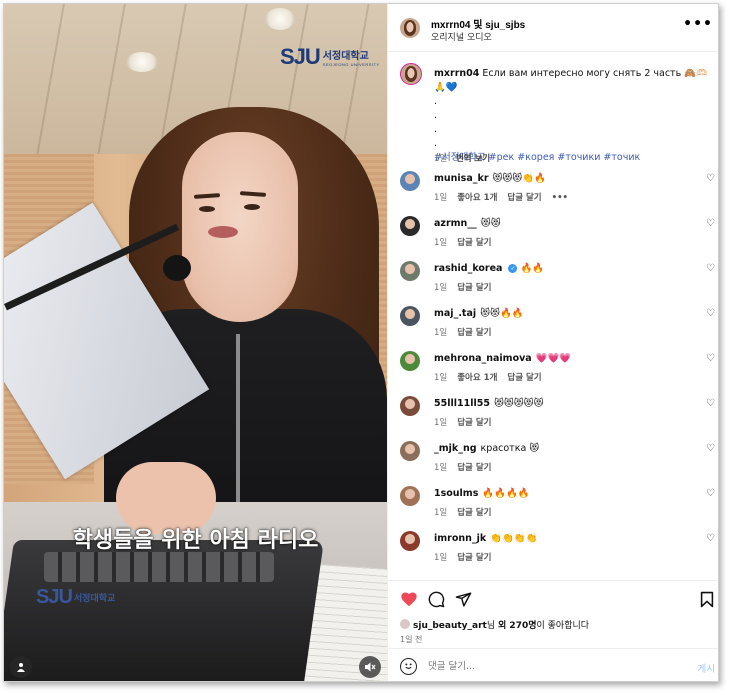  Describe the element at coordinates (142, 62) in the screenshot. I see `ceiling-light` at that location.